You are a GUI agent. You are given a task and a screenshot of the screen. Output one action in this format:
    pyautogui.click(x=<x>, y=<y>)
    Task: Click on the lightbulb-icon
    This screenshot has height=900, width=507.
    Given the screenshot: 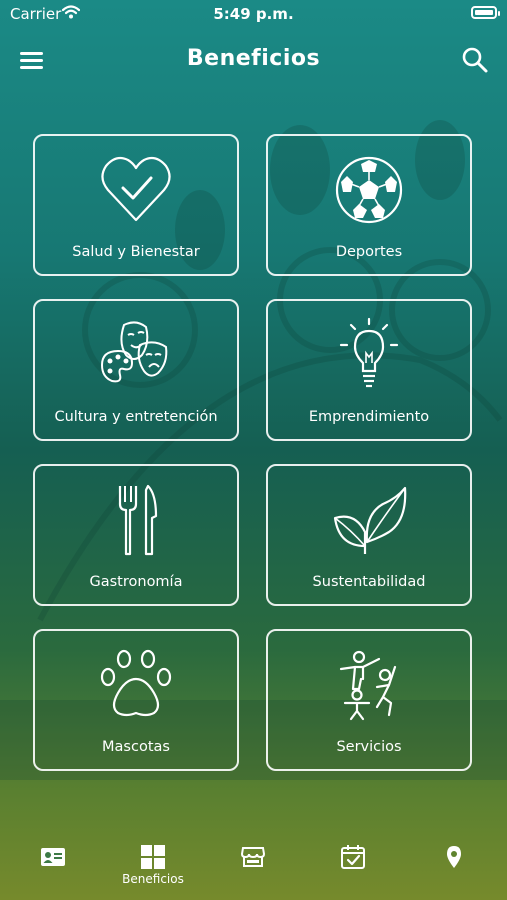 What is the action you would take?
    pyautogui.click(x=369, y=352)
    